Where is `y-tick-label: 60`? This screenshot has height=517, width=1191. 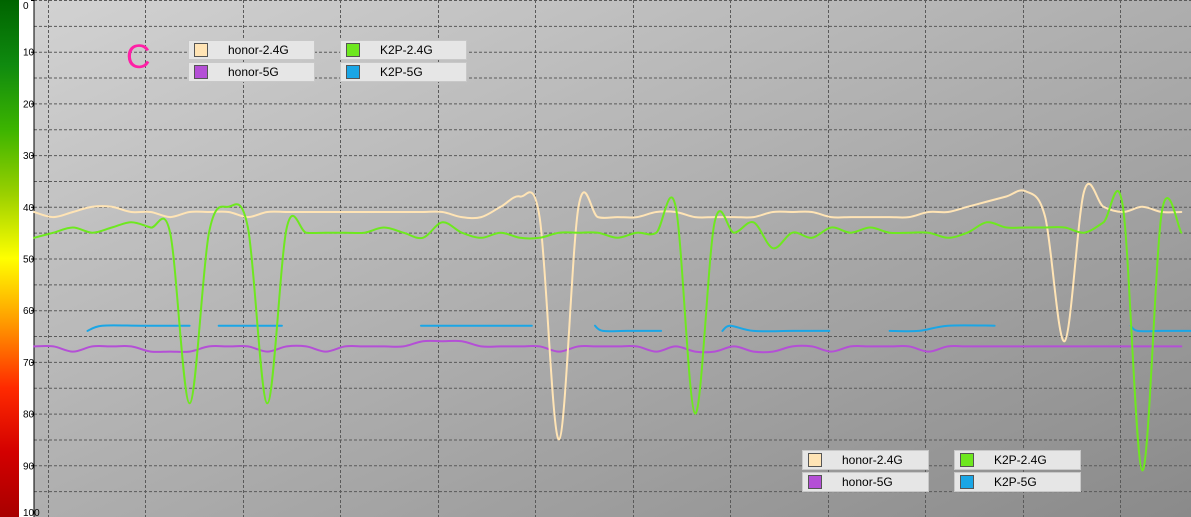
y-tick-label: 60 is located at coordinates (29, 311).